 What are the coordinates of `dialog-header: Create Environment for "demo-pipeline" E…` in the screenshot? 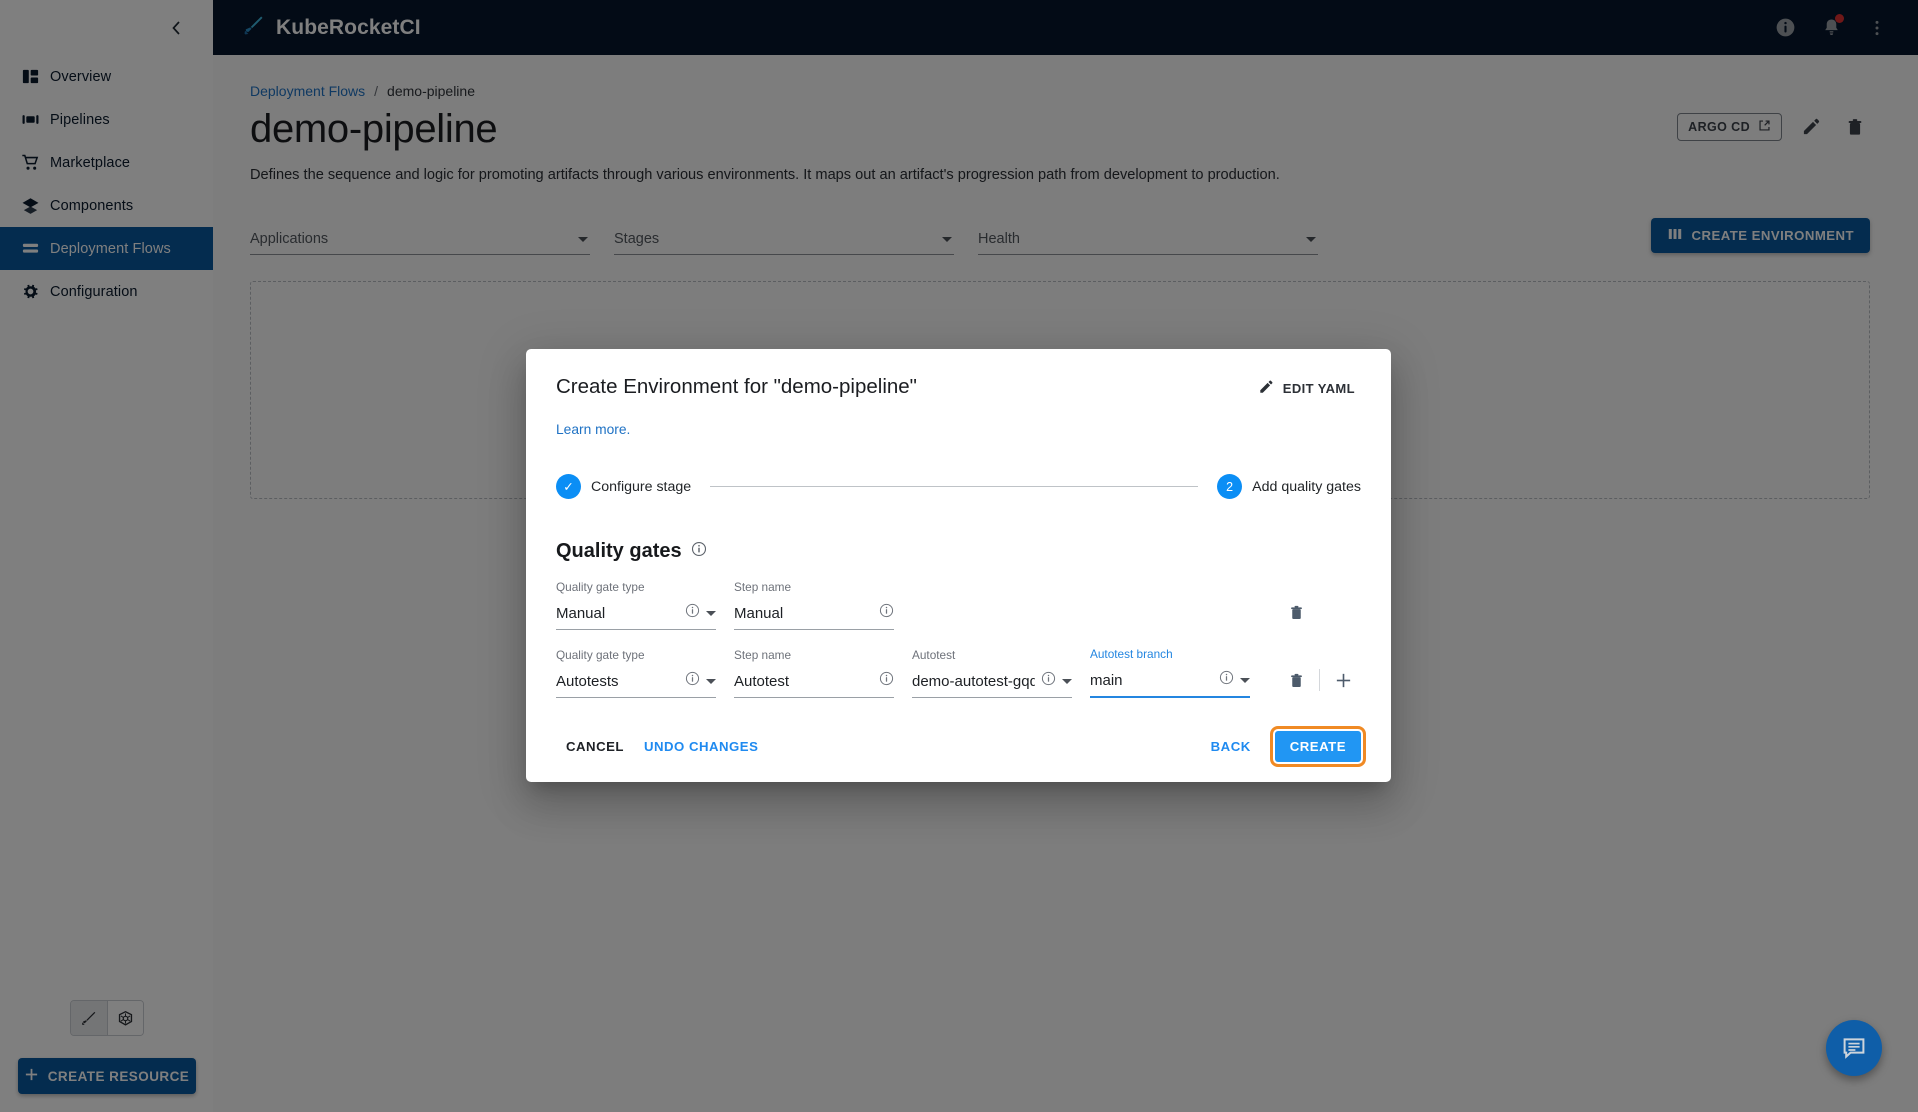 It's located at (958, 388).